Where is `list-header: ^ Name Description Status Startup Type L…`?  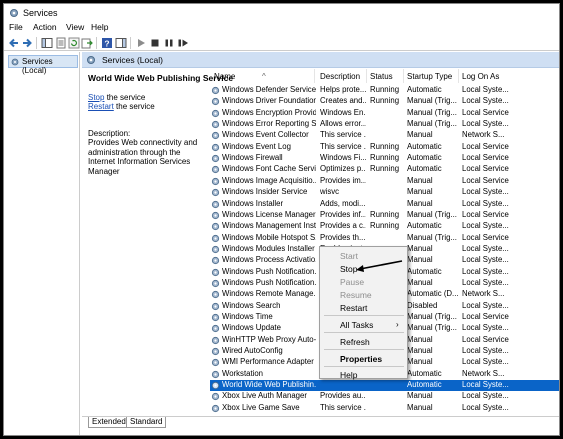 list-header: ^ Name Description Status Startup Type L… is located at coordinates (384, 76).